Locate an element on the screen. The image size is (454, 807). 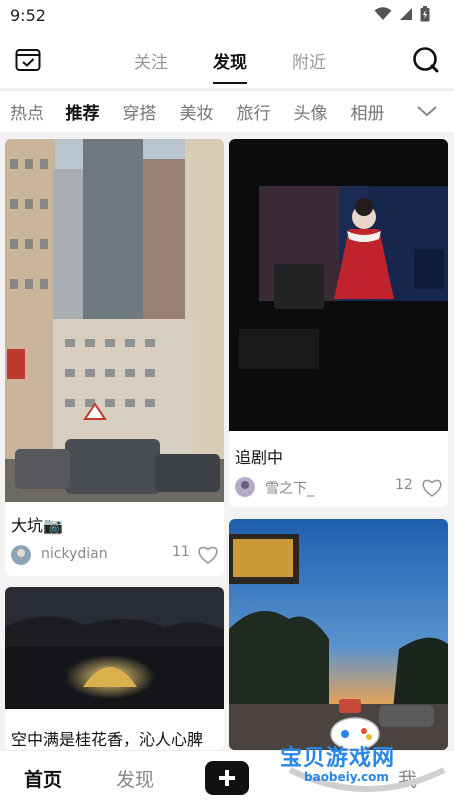
add-post-button is located at coordinates (227, 778).